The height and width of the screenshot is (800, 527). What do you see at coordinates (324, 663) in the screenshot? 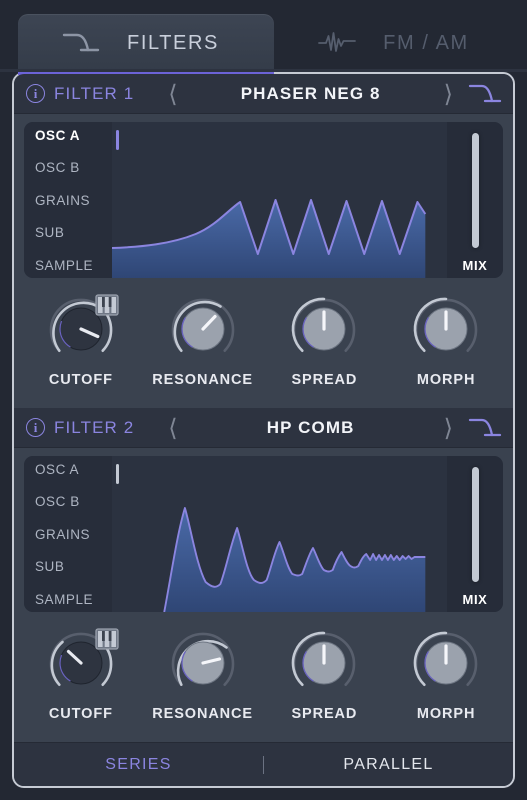
I see `filter-2-spread-knob` at bounding box center [324, 663].